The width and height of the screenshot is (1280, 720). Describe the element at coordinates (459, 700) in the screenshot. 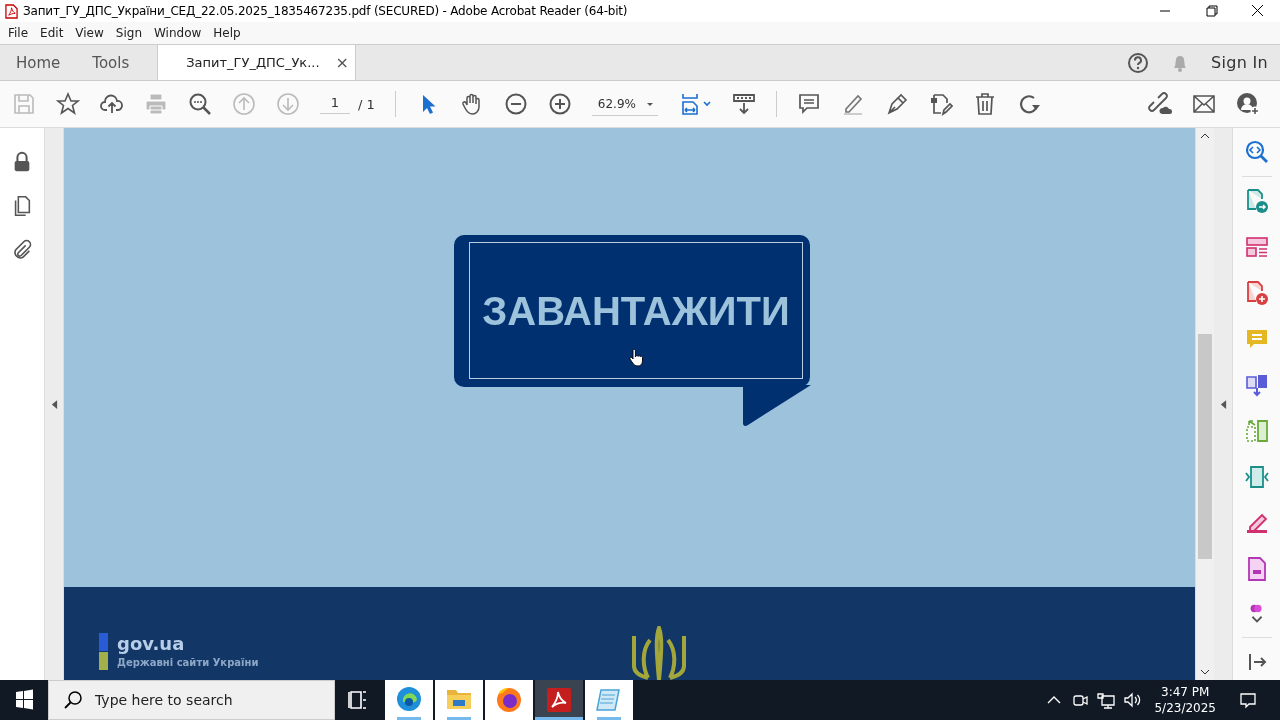

I see `folder-icon` at that location.